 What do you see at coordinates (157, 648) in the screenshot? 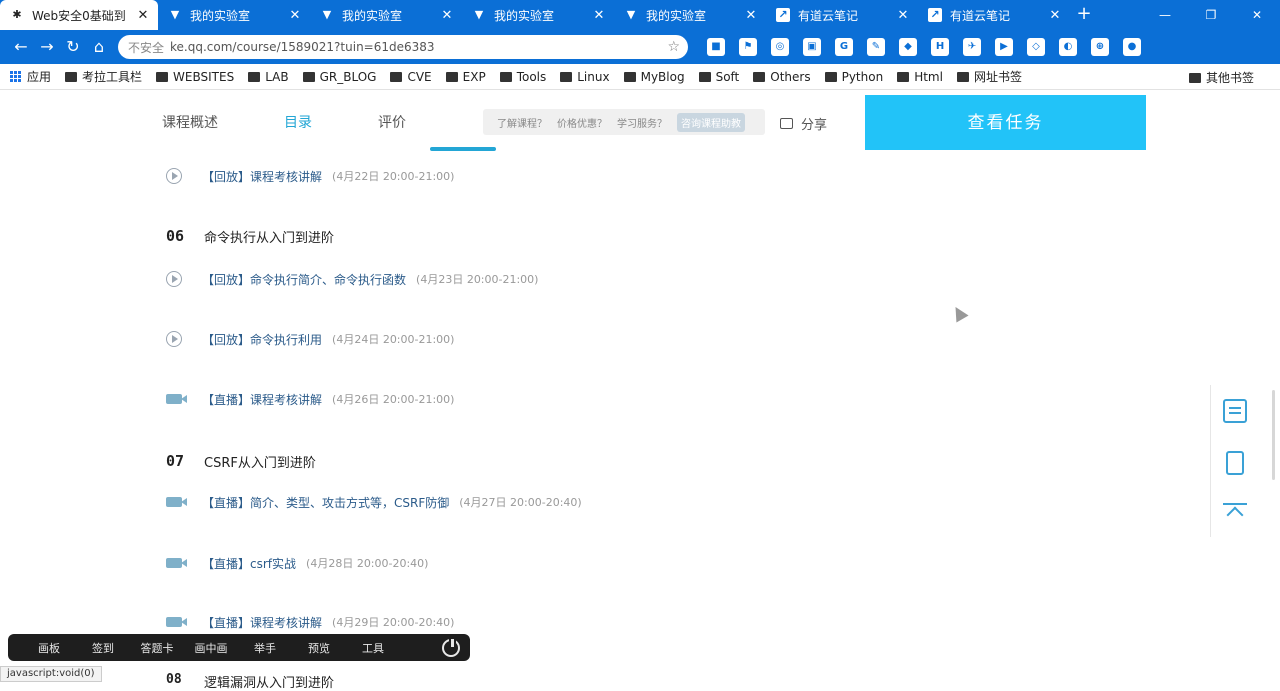
I see `toolbar-item: 答题卡` at bounding box center [157, 648].